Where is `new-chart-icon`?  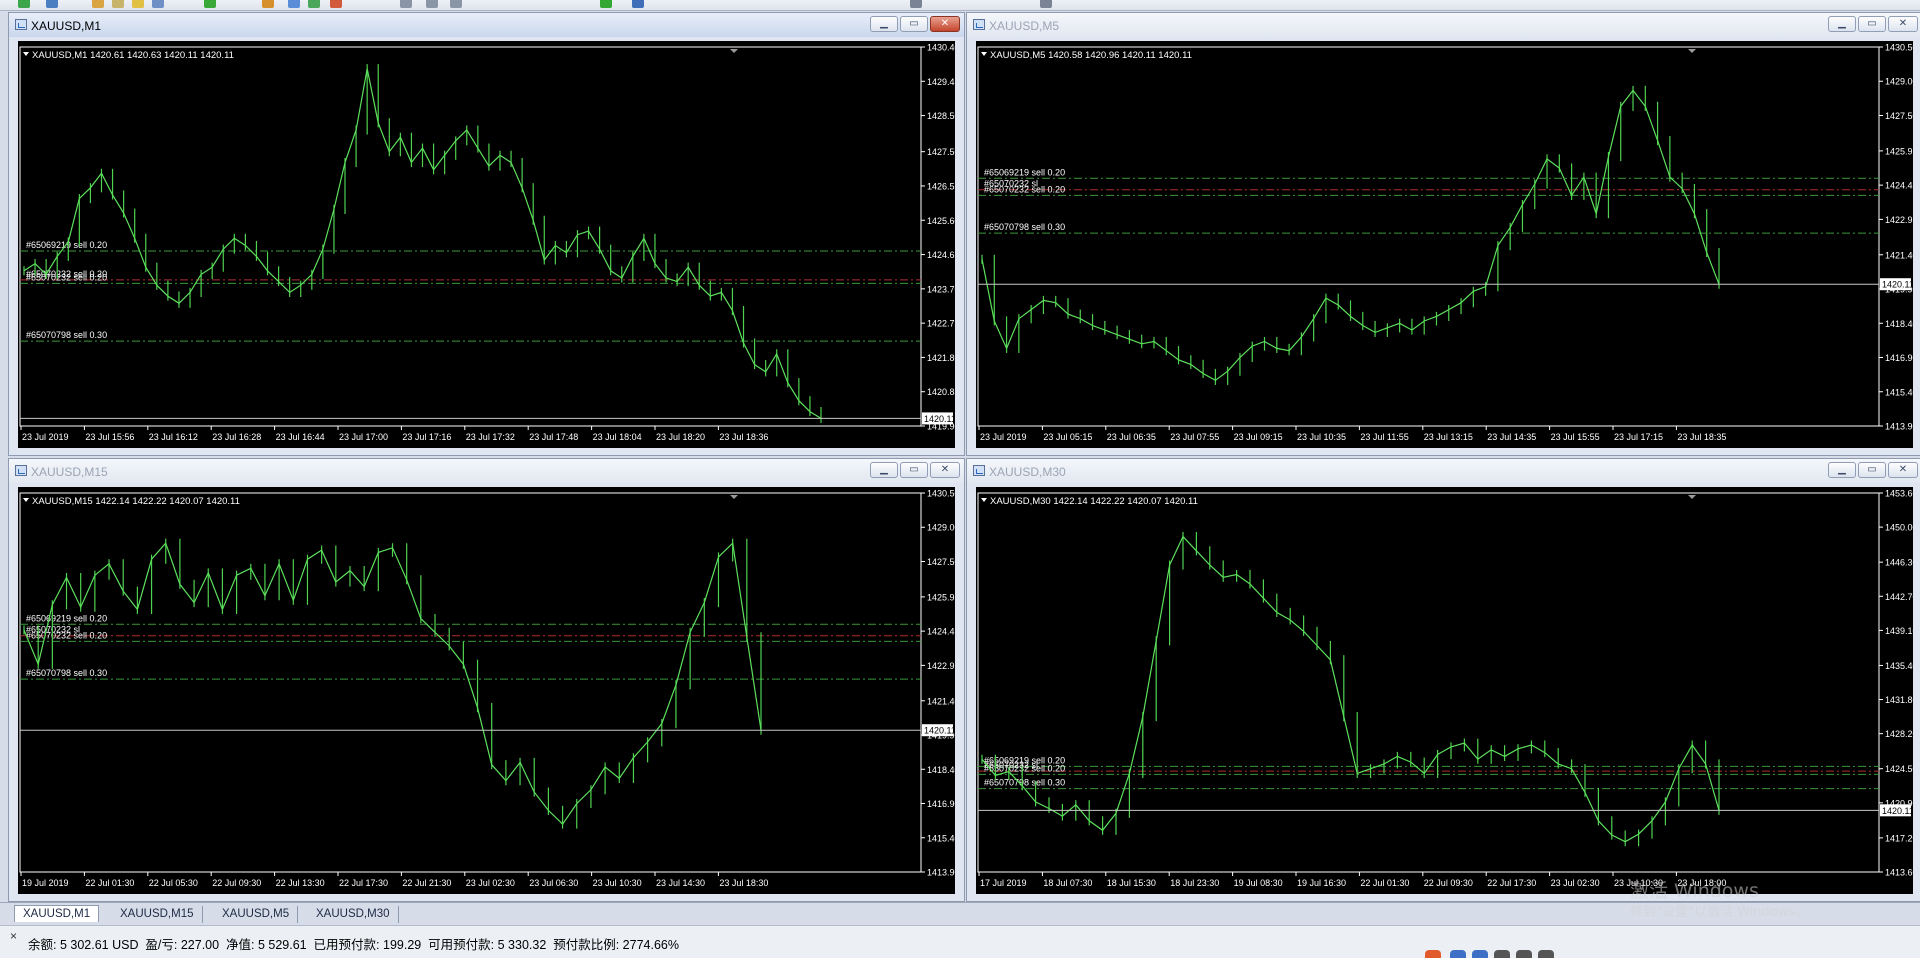 new-chart-icon is located at coordinates (24, 4).